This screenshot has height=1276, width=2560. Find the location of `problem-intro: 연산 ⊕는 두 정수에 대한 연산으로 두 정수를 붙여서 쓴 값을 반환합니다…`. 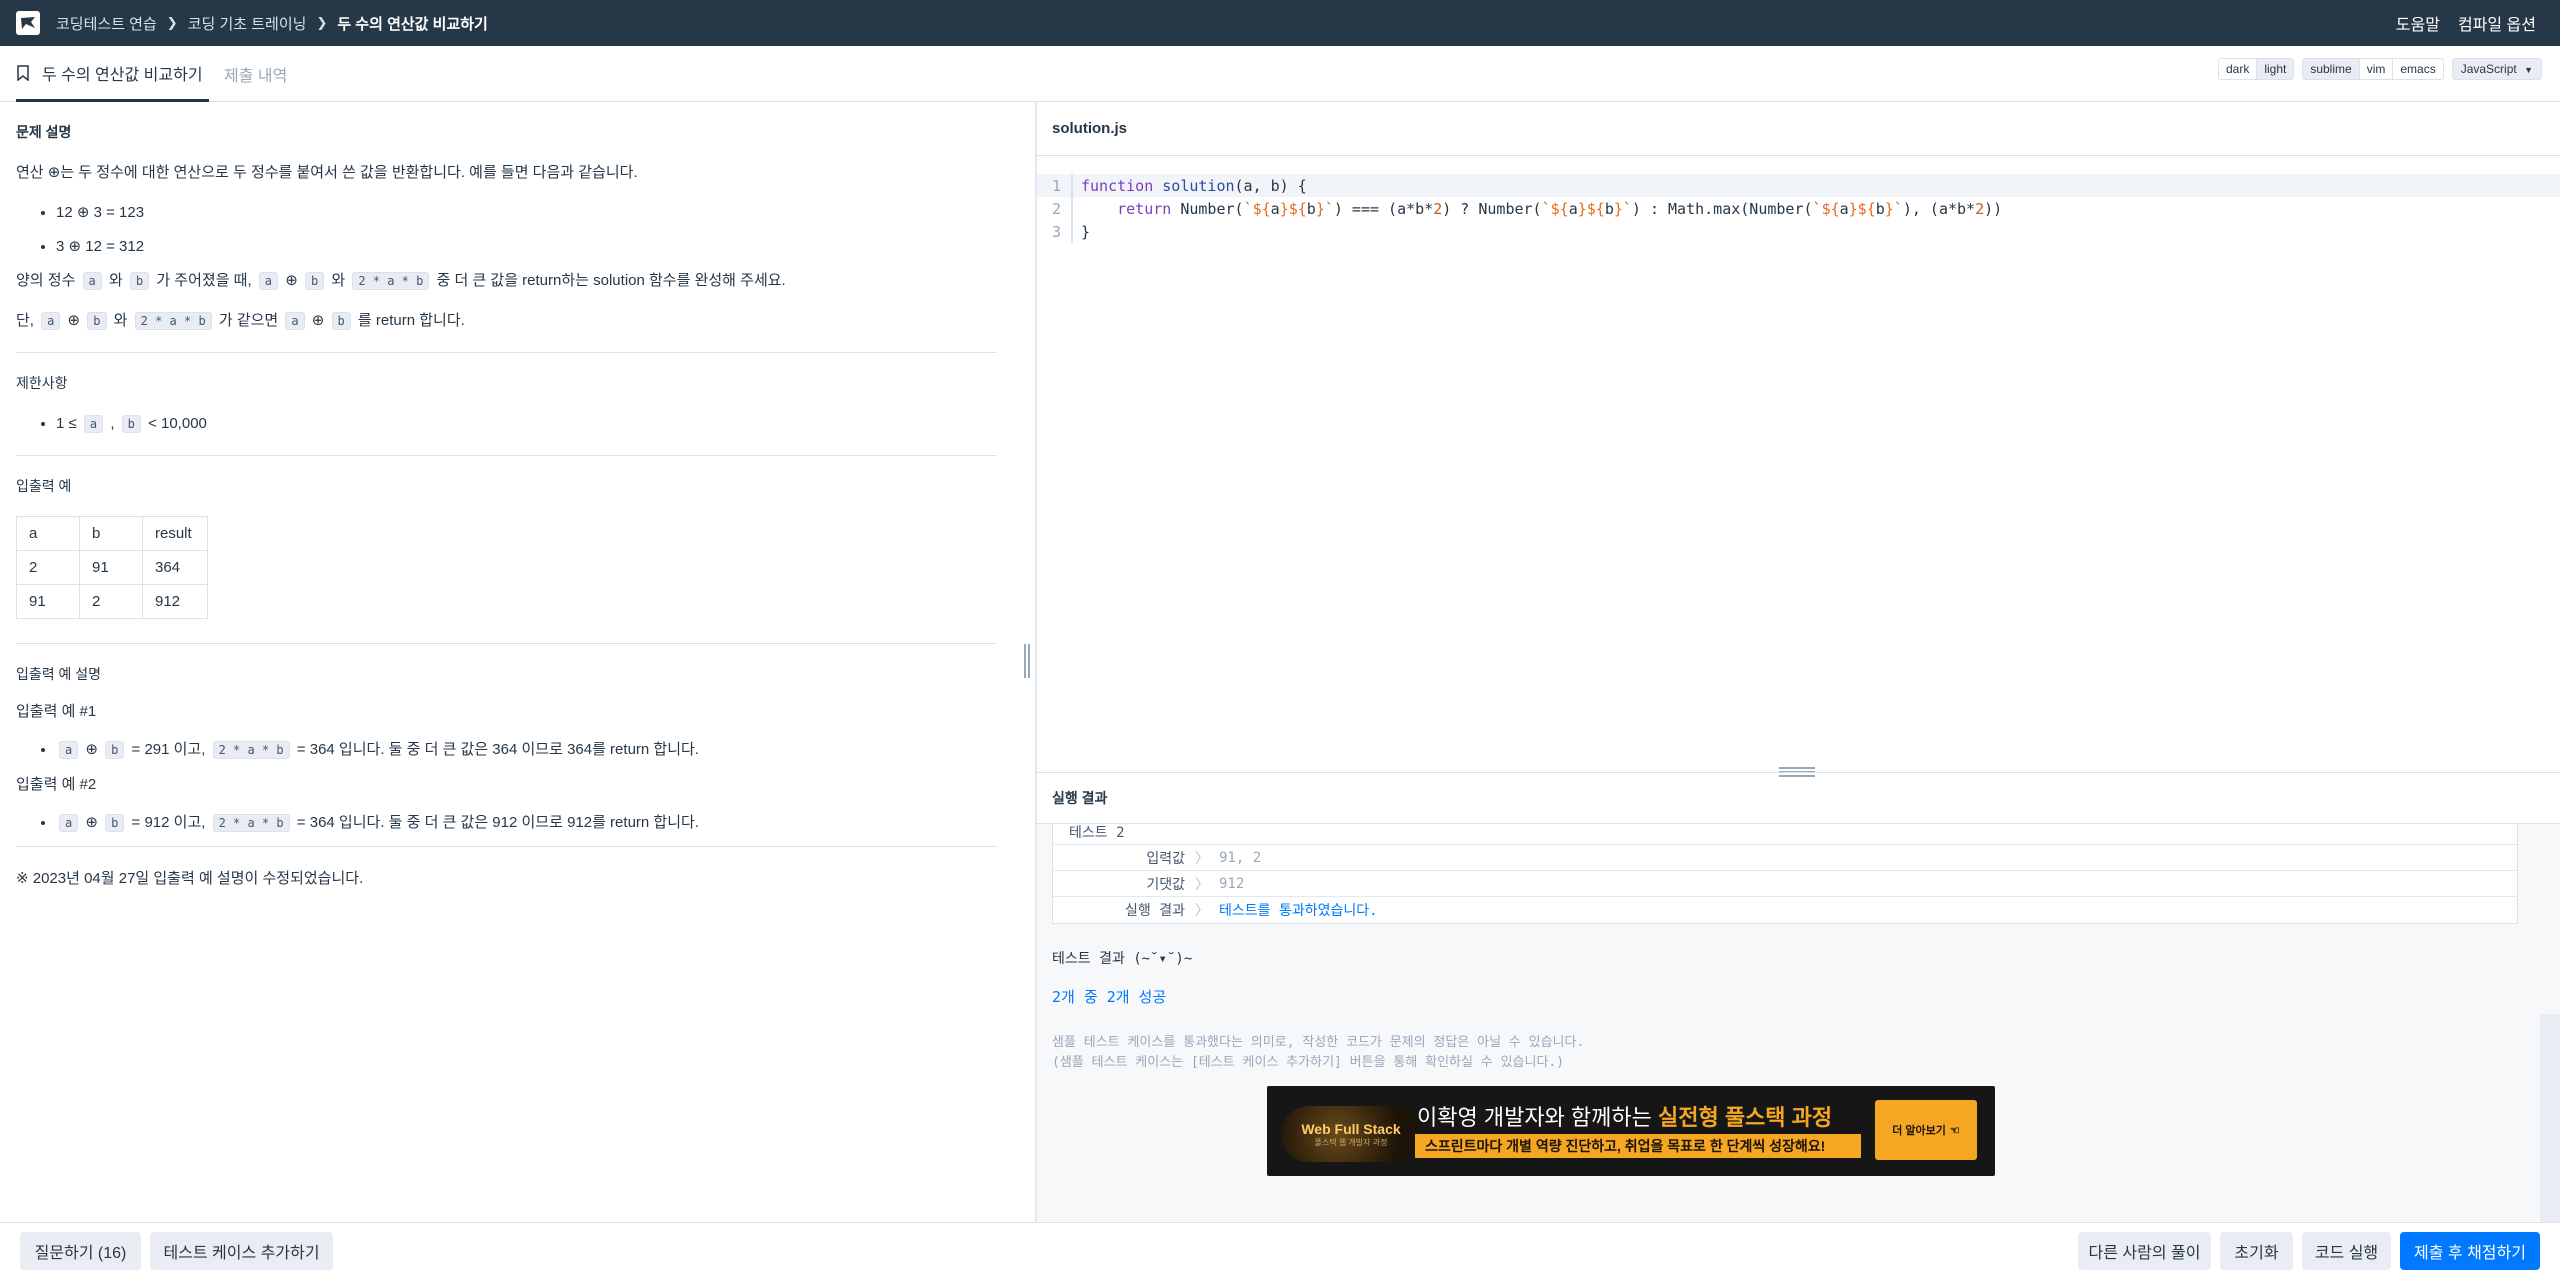

problem-intro: 연산 ⊕는 두 정수에 대한 연산으로 두 정수를 붙여서 쓴 값을 반환합니다… is located at coordinates (327, 172).